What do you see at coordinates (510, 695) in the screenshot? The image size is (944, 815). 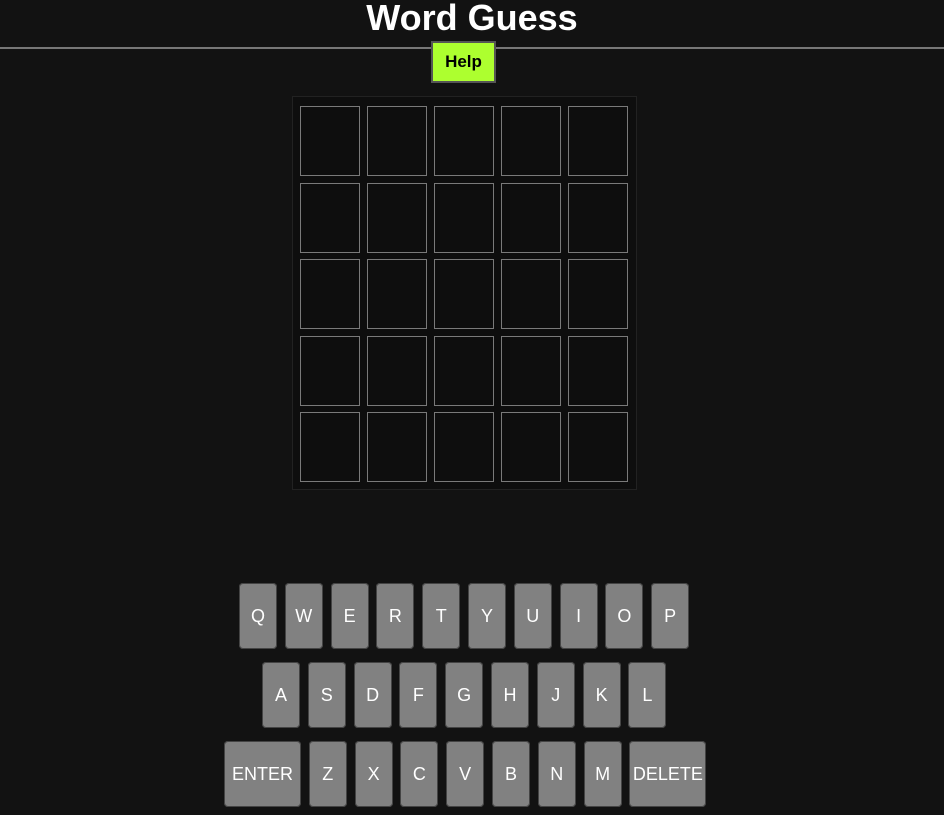 I see `key-h: H` at bounding box center [510, 695].